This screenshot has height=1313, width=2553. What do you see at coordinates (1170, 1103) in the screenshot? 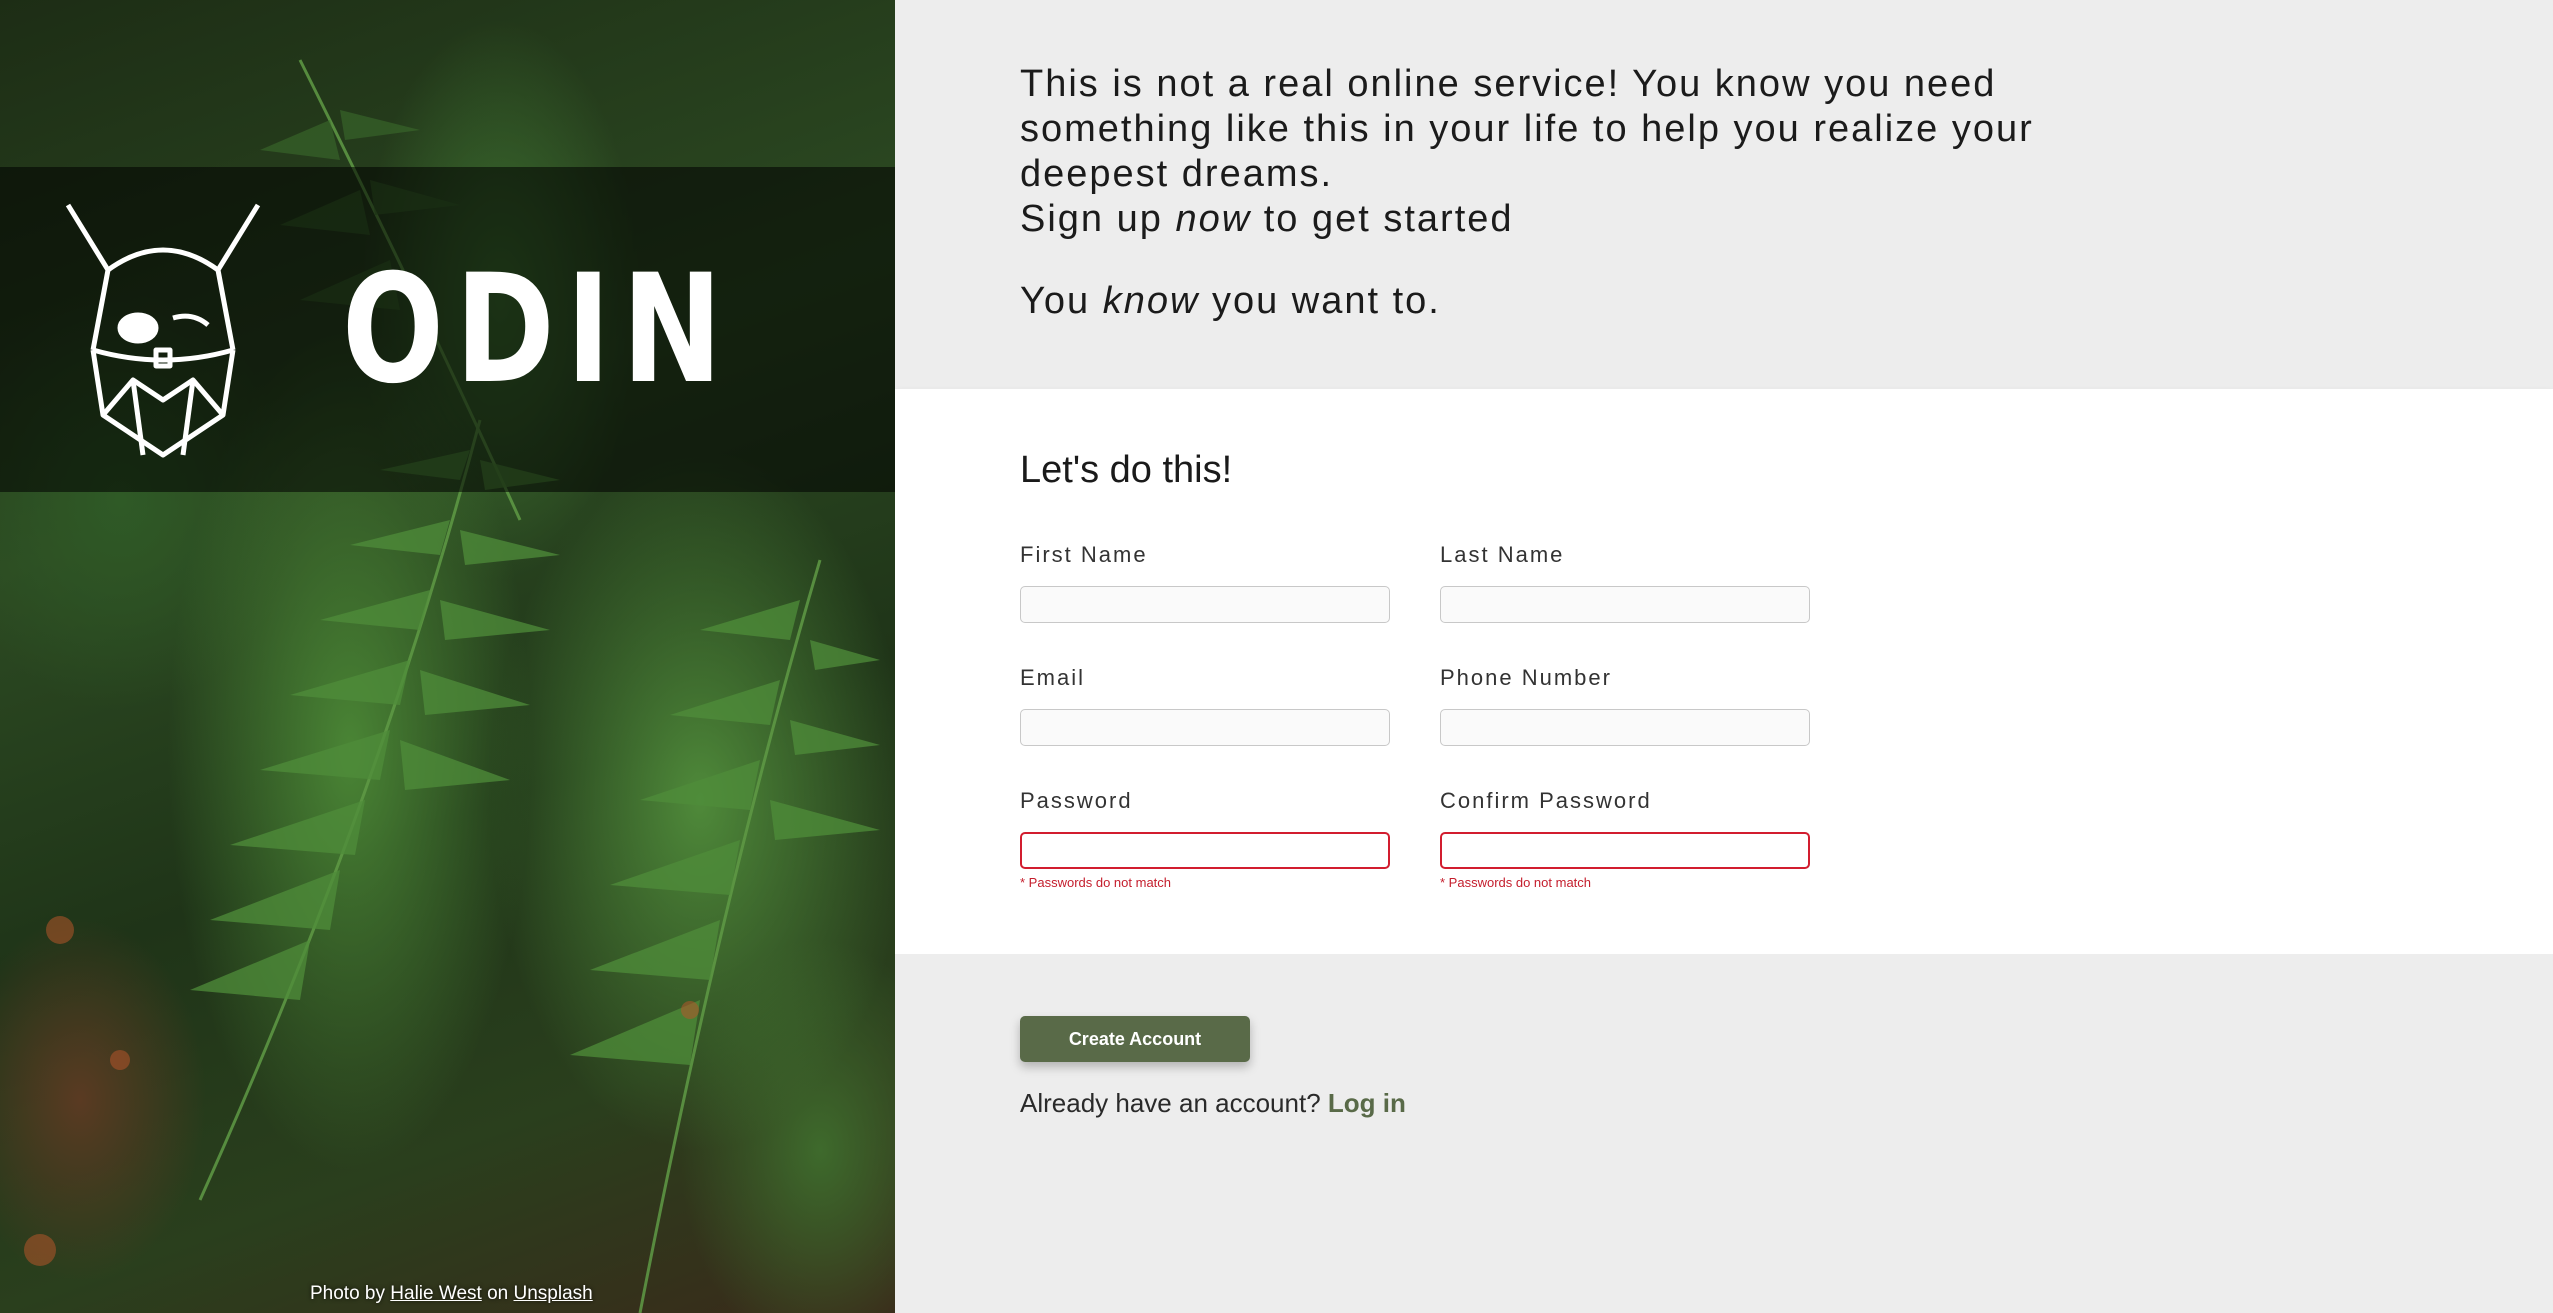
I see `login-prompt-text: Already have an account?` at bounding box center [1170, 1103].